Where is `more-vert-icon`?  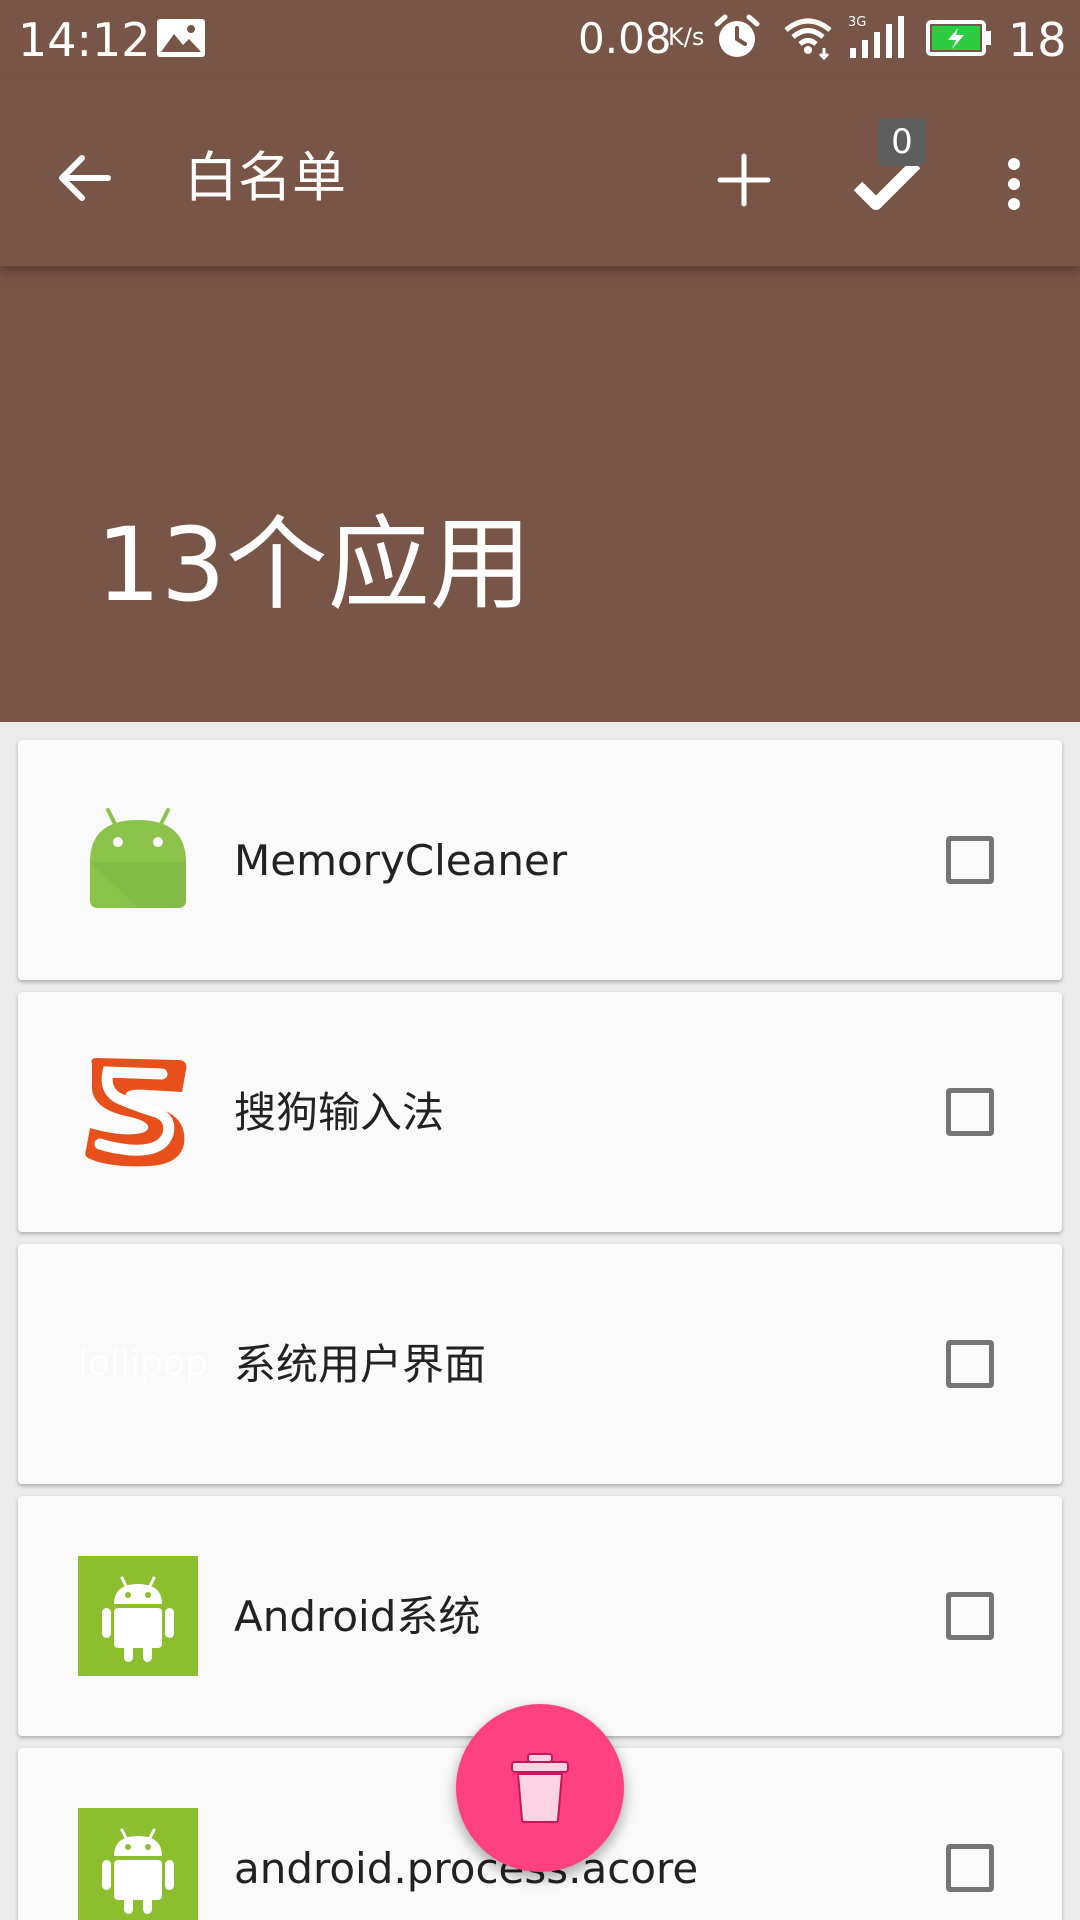
more-vert-icon is located at coordinates (1014, 184).